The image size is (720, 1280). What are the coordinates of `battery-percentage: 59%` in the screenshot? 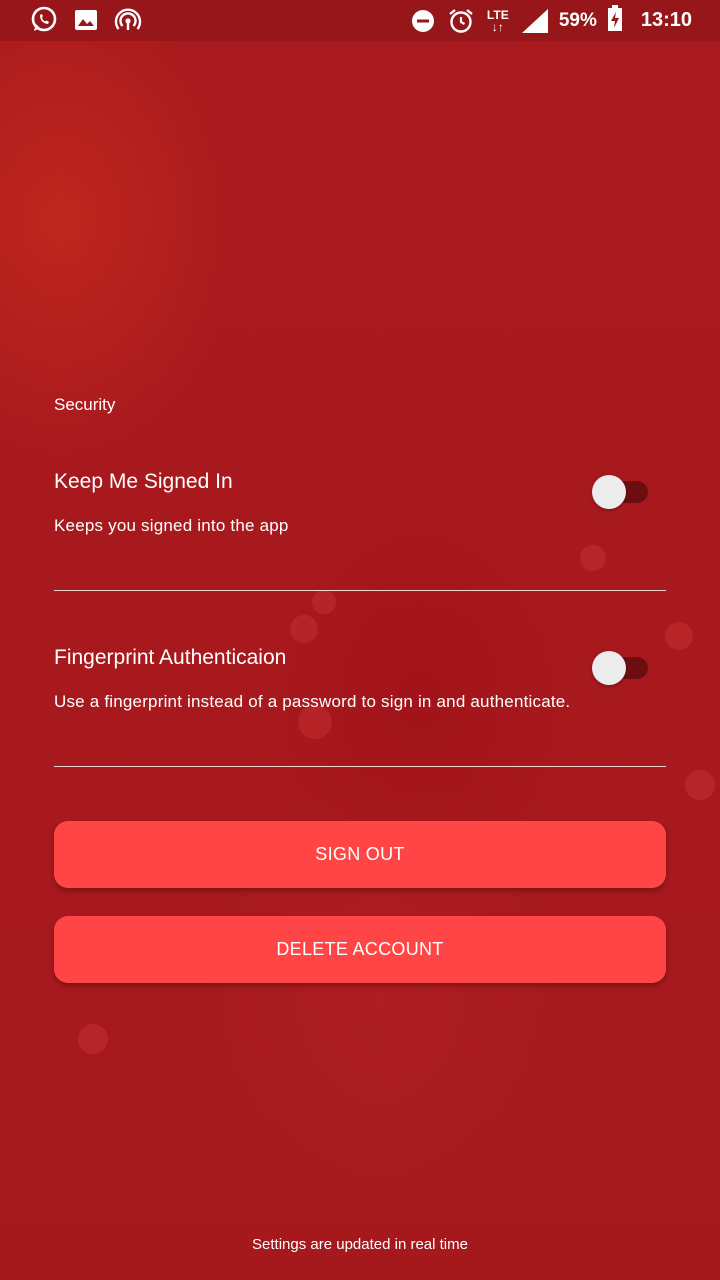 It's located at (577, 20).